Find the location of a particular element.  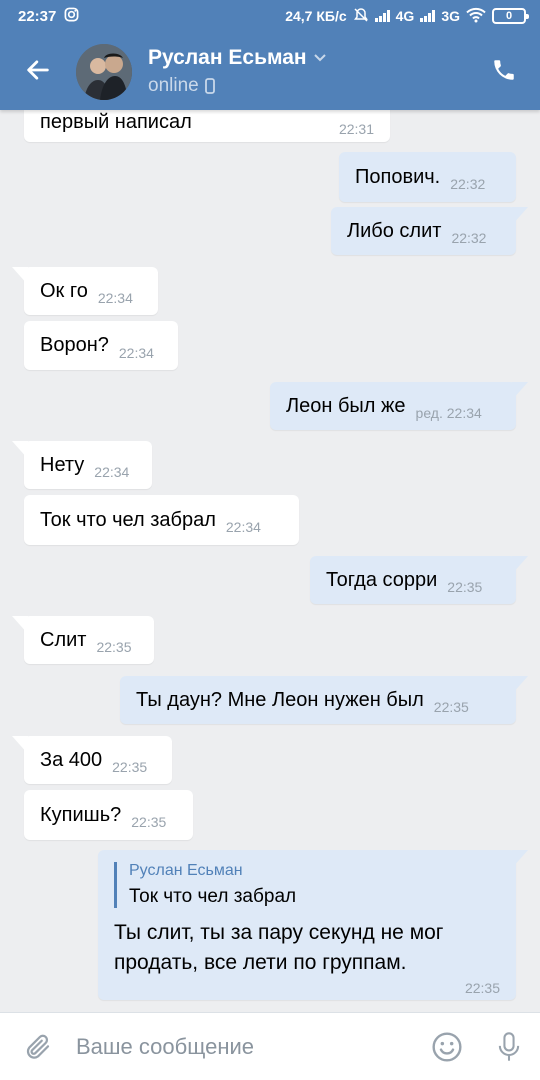

message-outgoing: Тогда сорри 22:35 is located at coordinates (419, 580).